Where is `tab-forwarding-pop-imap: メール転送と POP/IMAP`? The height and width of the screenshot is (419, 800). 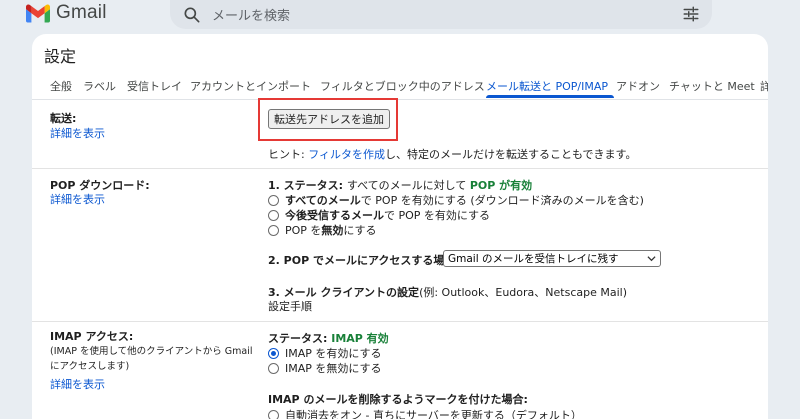
tab-forwarding-pop-imap: メール転送と POP/IMAP is located at coordinates (547, 86).